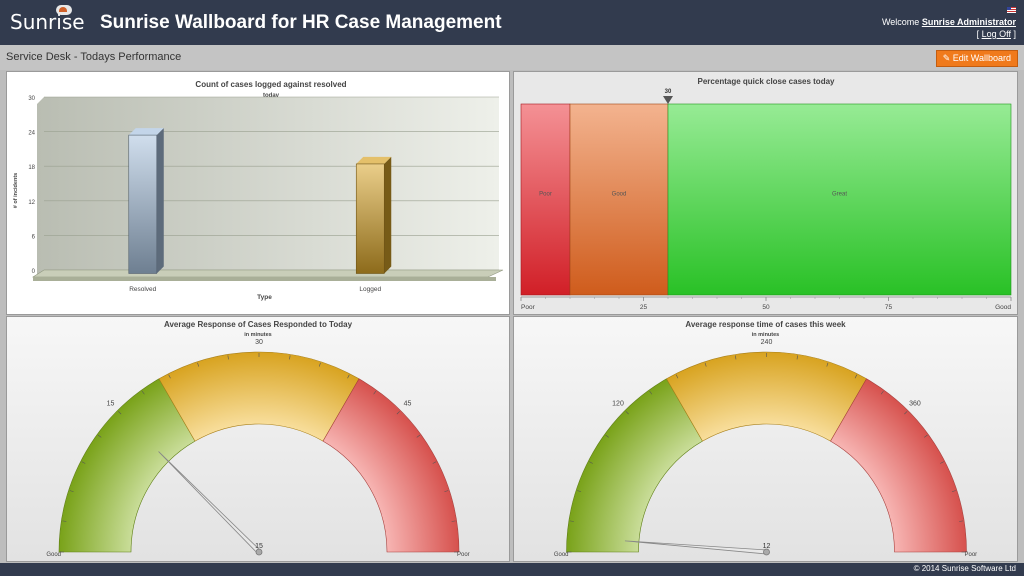 The width and height of the screenshot is (1024, 576). I want to click on sunrise-logo: Sunrise, so click(47, 22).